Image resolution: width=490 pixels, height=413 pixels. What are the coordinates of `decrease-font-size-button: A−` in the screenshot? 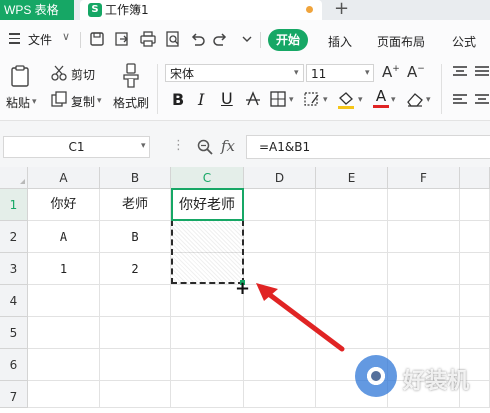 It's located at (416, 72).